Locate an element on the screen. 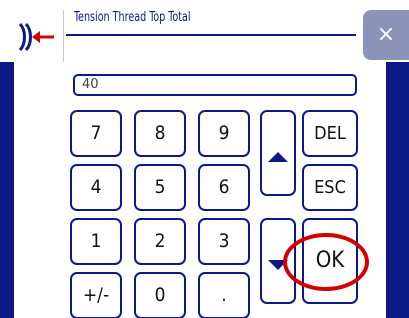 Image resolution: width=409 pixels, height=318 pixels. close-button: × is located at coordinates (386, 35).